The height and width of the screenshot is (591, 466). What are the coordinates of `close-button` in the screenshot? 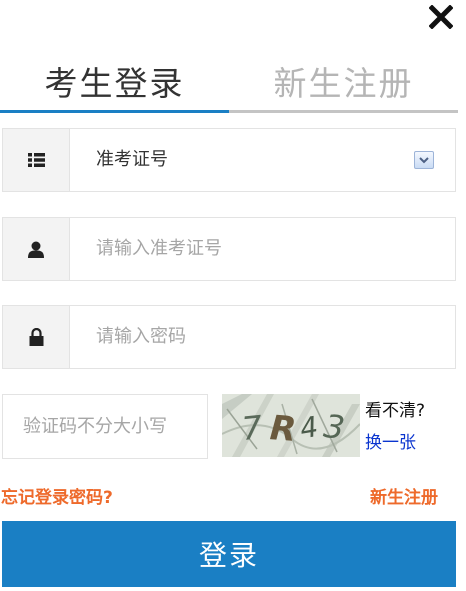 It's located at (441, 17).